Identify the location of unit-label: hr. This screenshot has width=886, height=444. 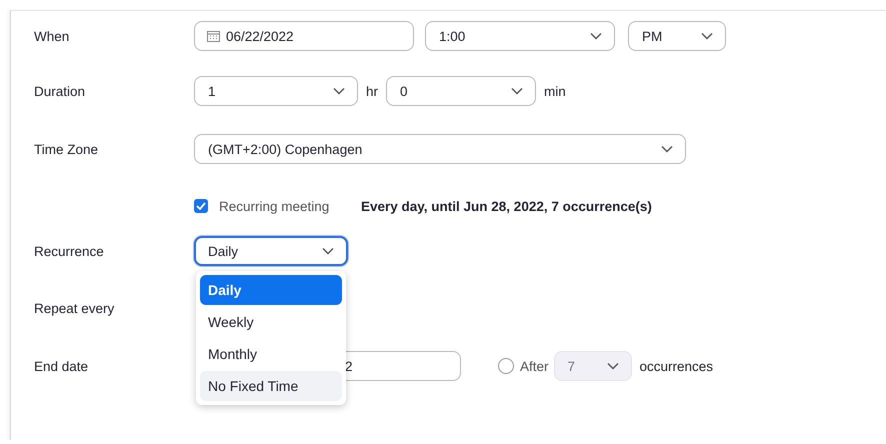
(372, 91).